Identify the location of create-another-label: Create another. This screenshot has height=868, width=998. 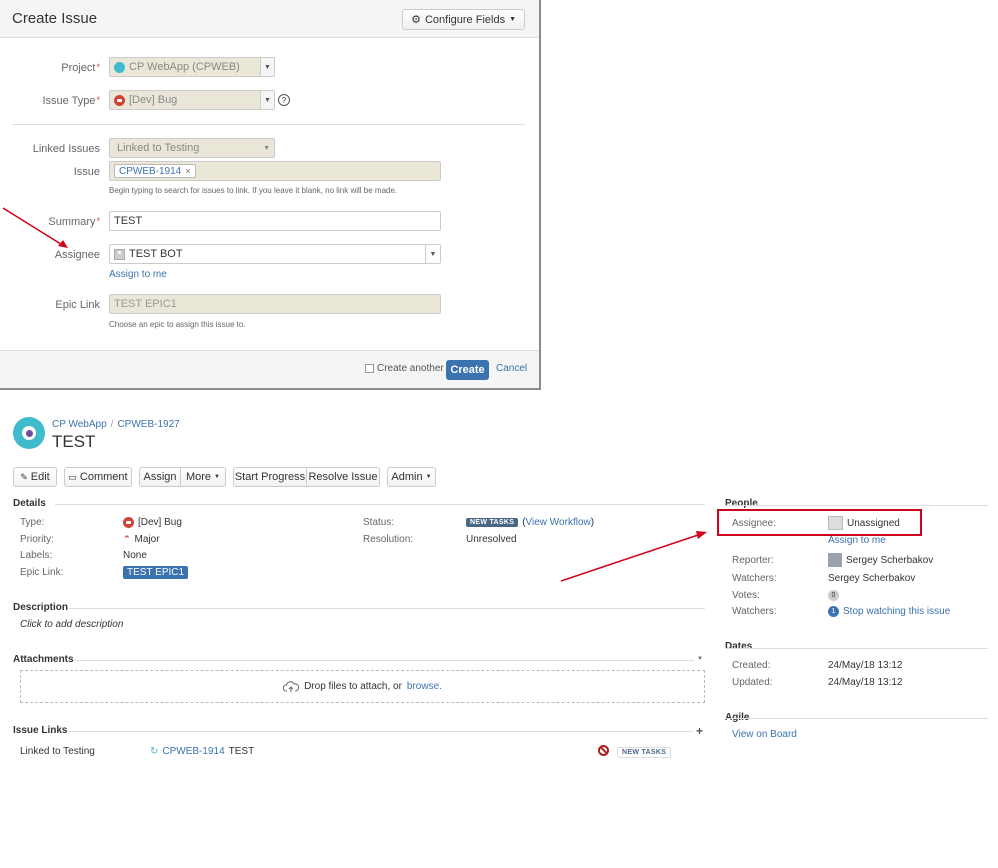
(410, 368).